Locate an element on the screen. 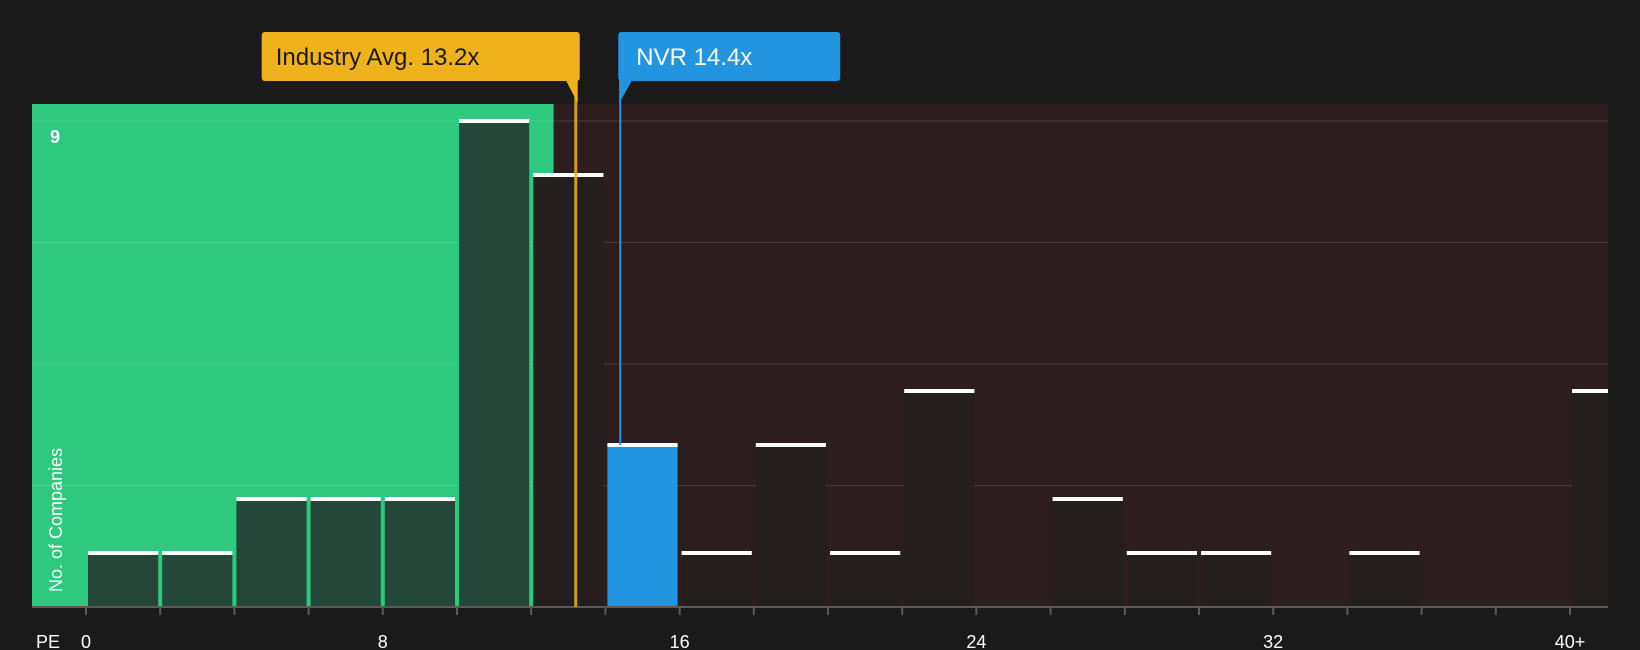  industry-avg-label: Industry Avg. 13.2x is located at coordinates (378, 57).